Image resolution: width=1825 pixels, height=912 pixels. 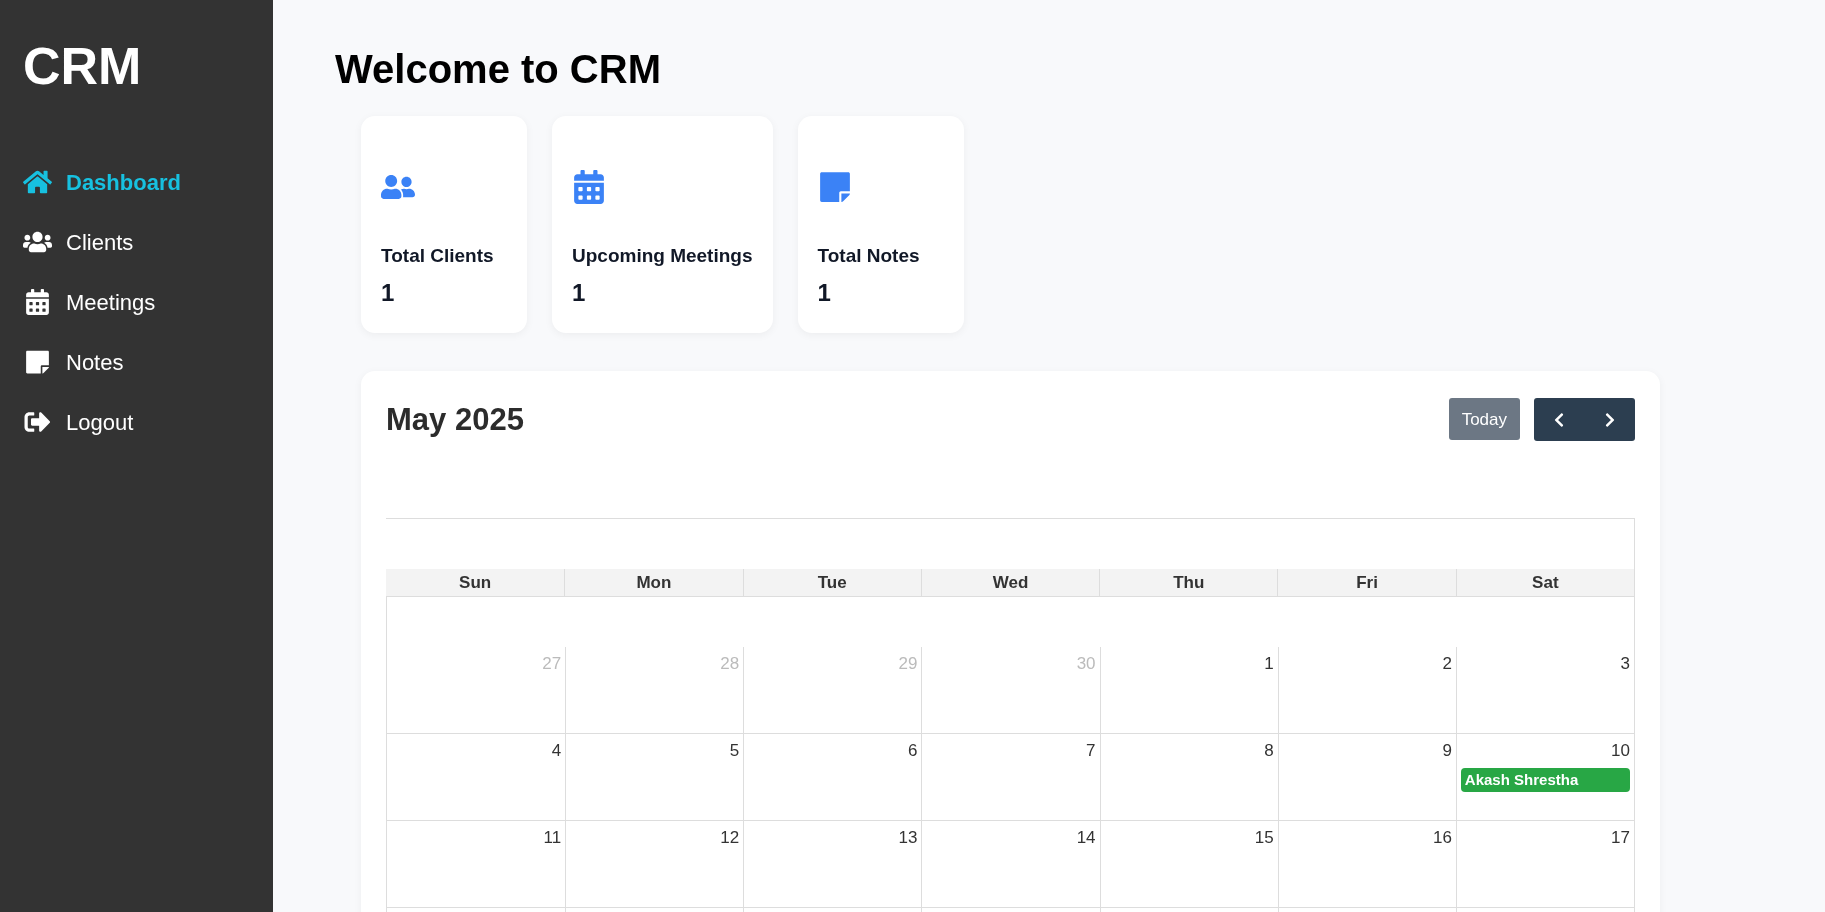 I want to click on weekday-header: Sun, so click(x=475, y=583).